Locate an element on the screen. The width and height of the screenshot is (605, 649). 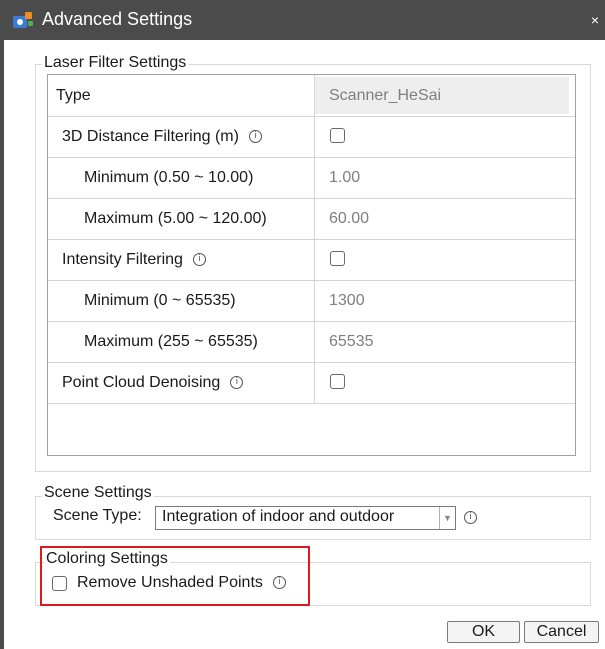
table-row: Minimum (0.50 ~ 10.00) 1.00 is located at coordinates (311, 178).